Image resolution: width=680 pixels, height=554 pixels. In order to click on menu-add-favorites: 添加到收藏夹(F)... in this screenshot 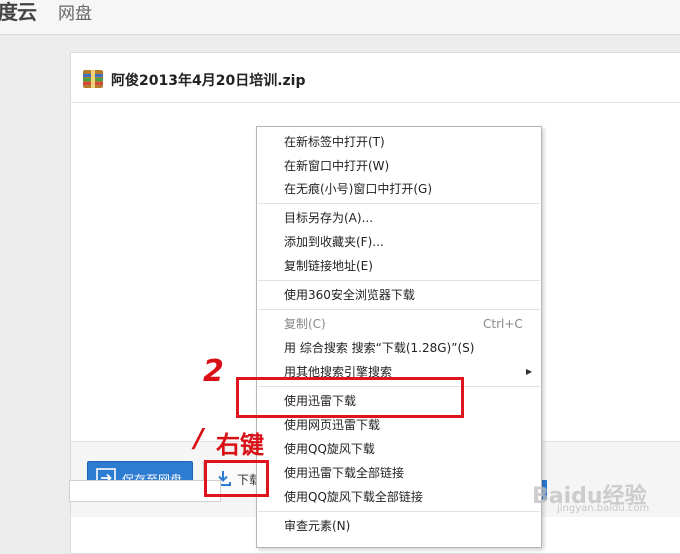, I will do `click(334, 242)`.